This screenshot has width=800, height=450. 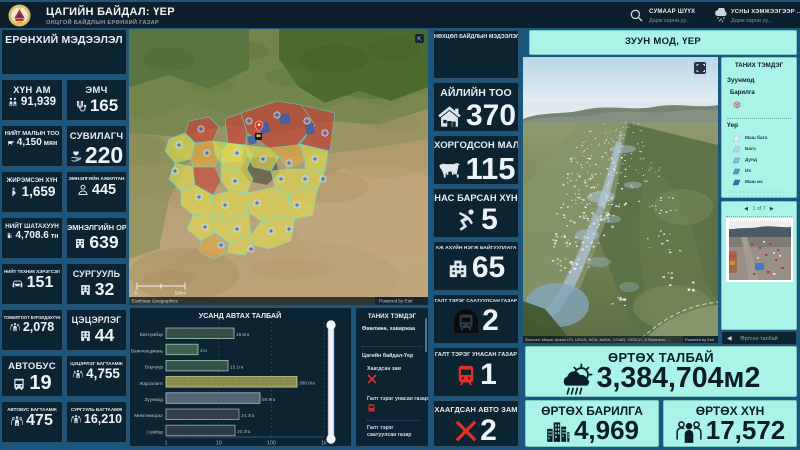 I want to click on svg-text: Батсүмбэр, so click(x=152, y=334).